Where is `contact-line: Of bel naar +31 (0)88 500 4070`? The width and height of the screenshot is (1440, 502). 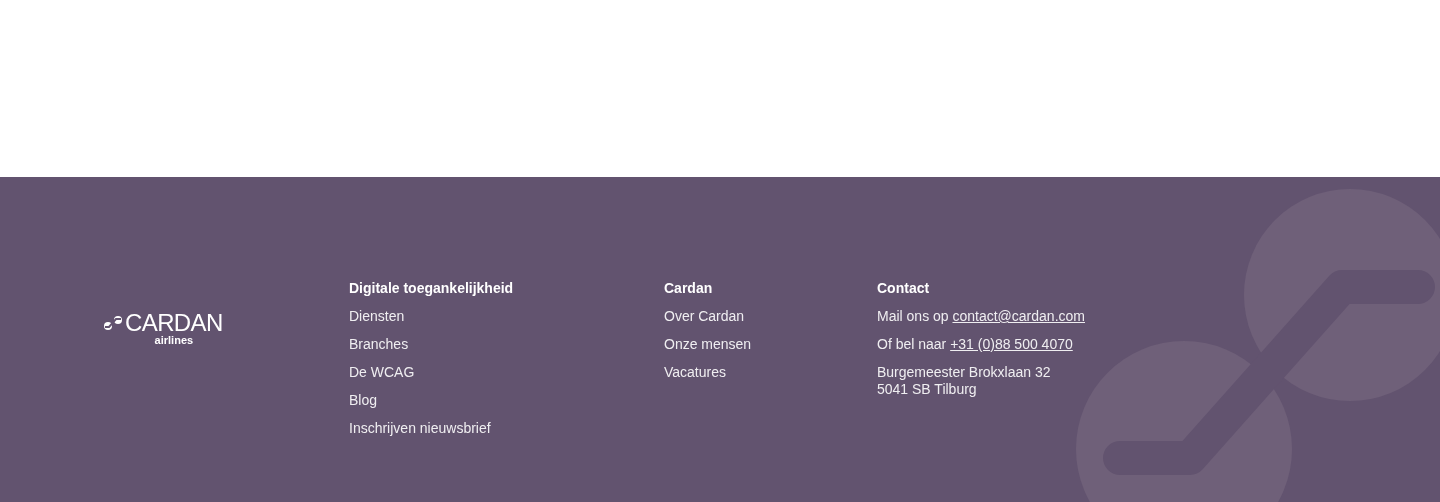
contact-line: Of bel naar +31 (0)88 500 4070 is located at coordinates (975, 344).